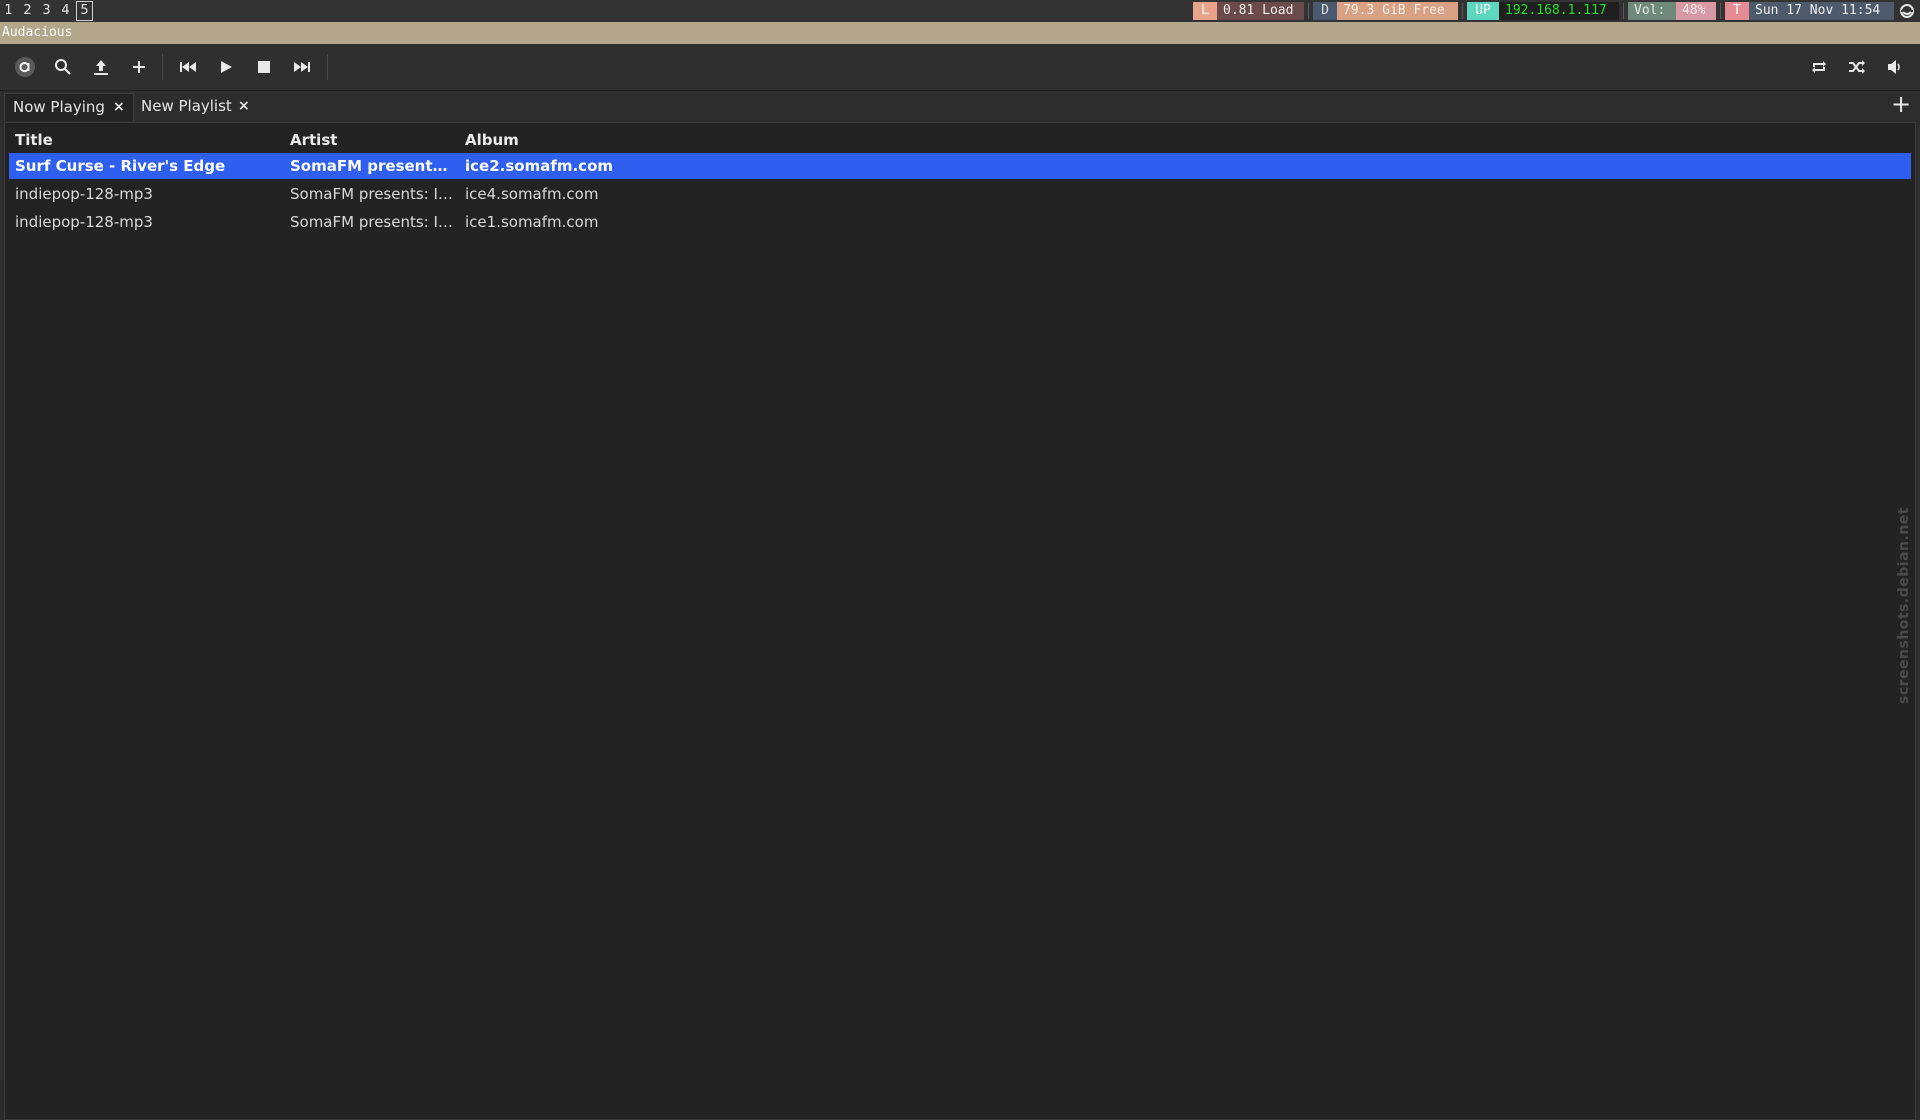 Image resolution: width=1920 pixels, height=1120 pixels. Describe the element at coordinates (1652, 11) in the screenshot. I see `volume-tag: Vol:` at that location.